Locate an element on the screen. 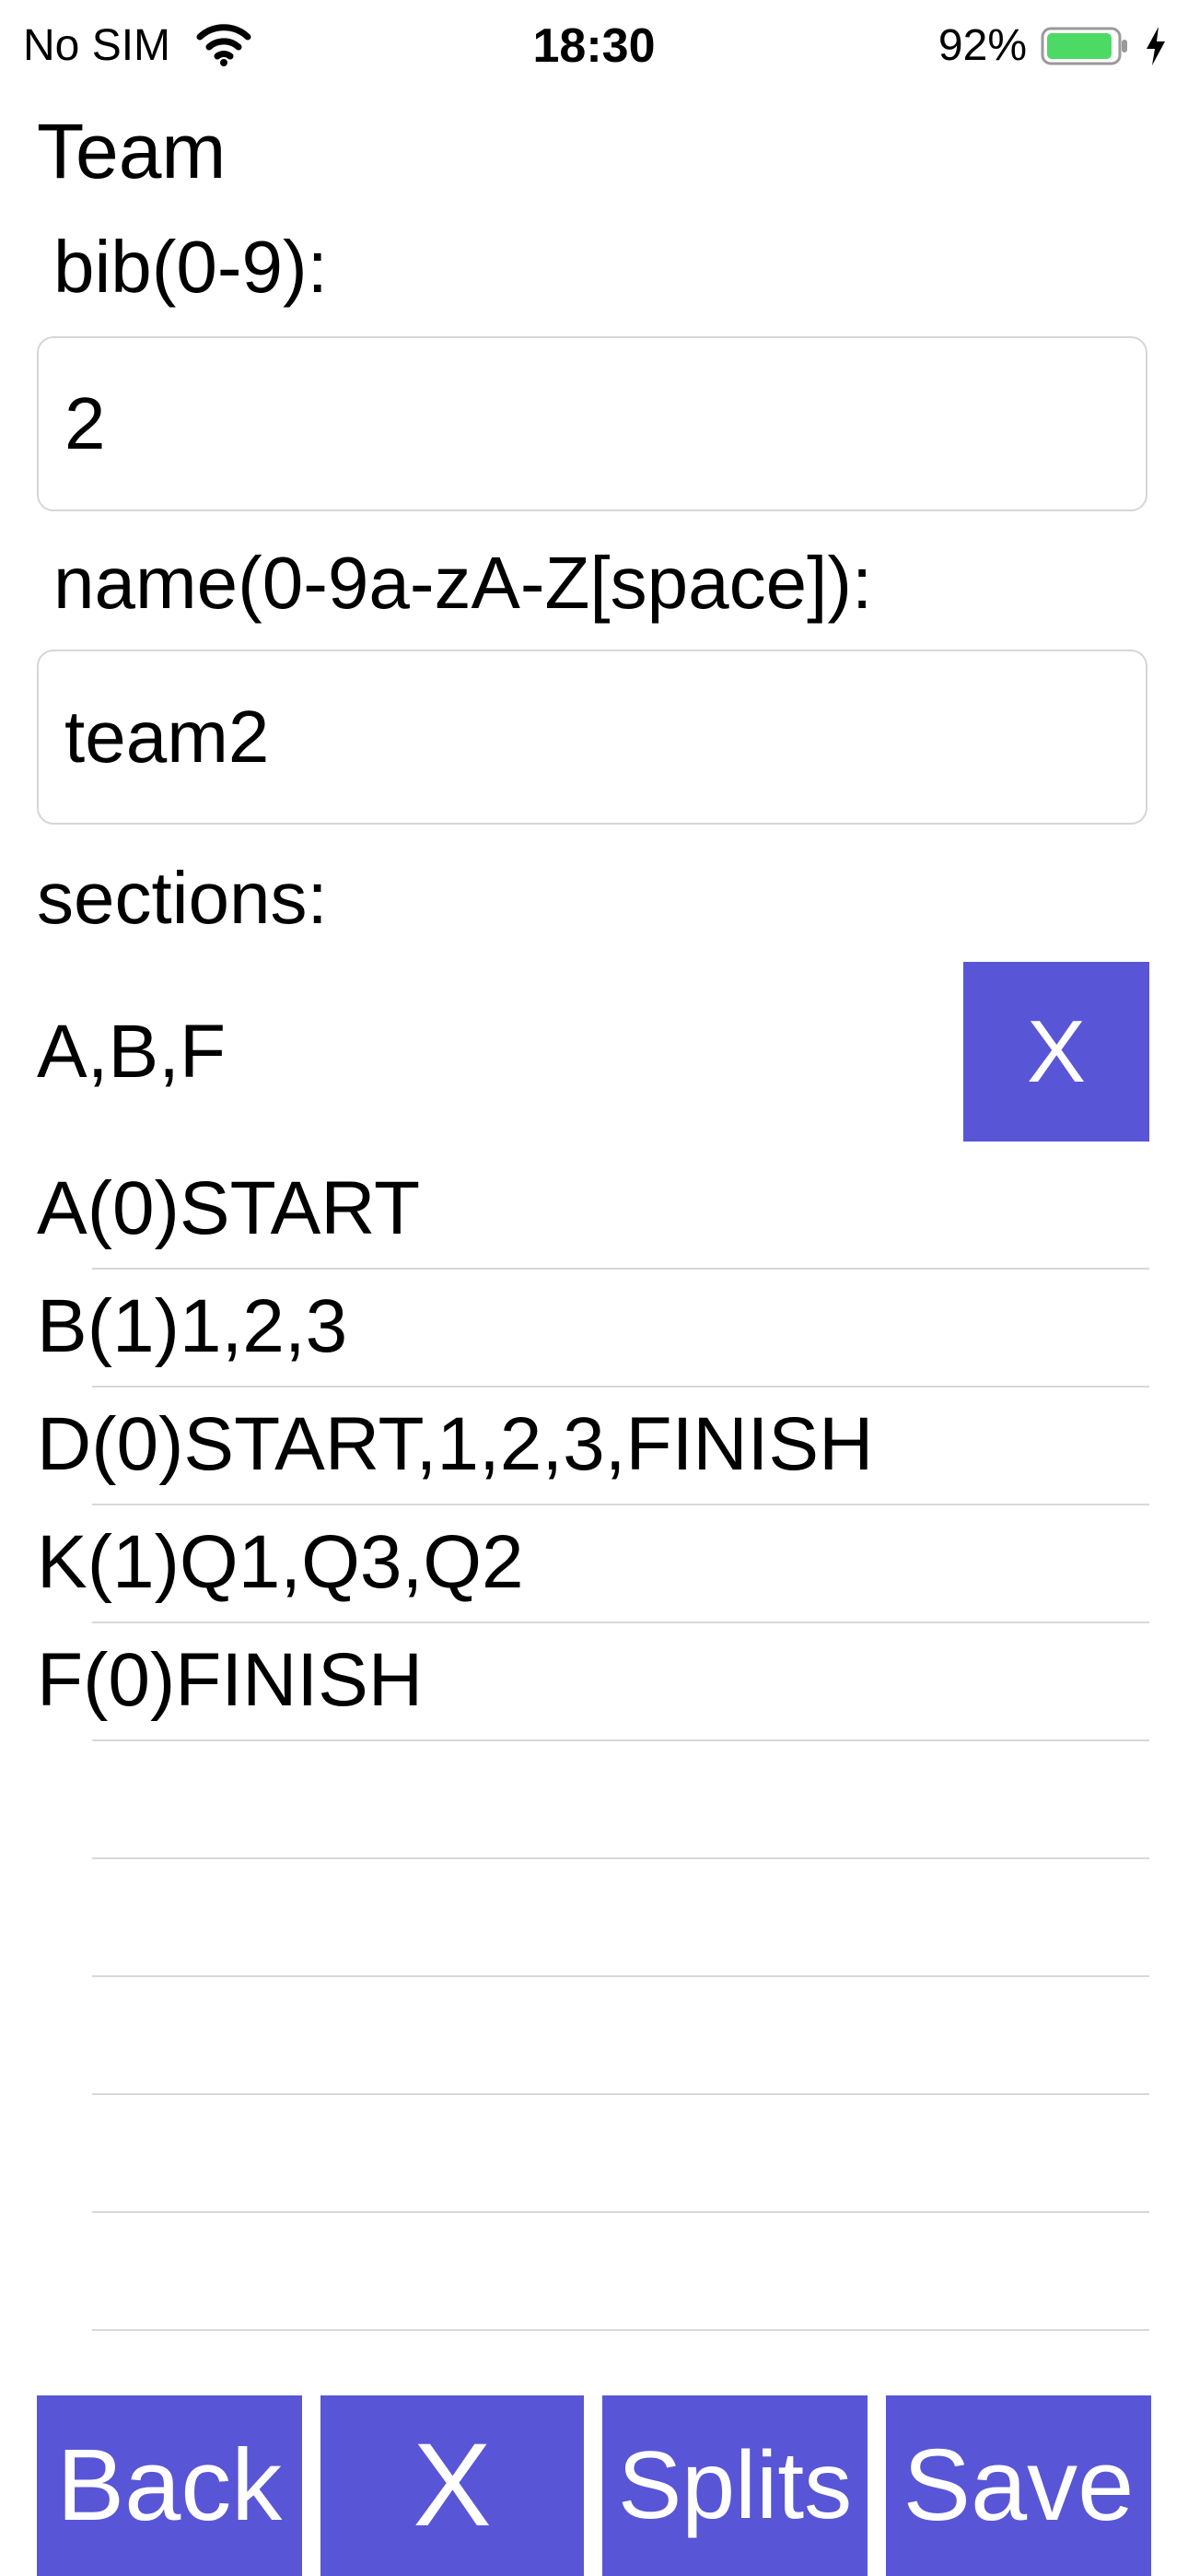  list-item: A(0)START is located at coordinates (594, 1211).